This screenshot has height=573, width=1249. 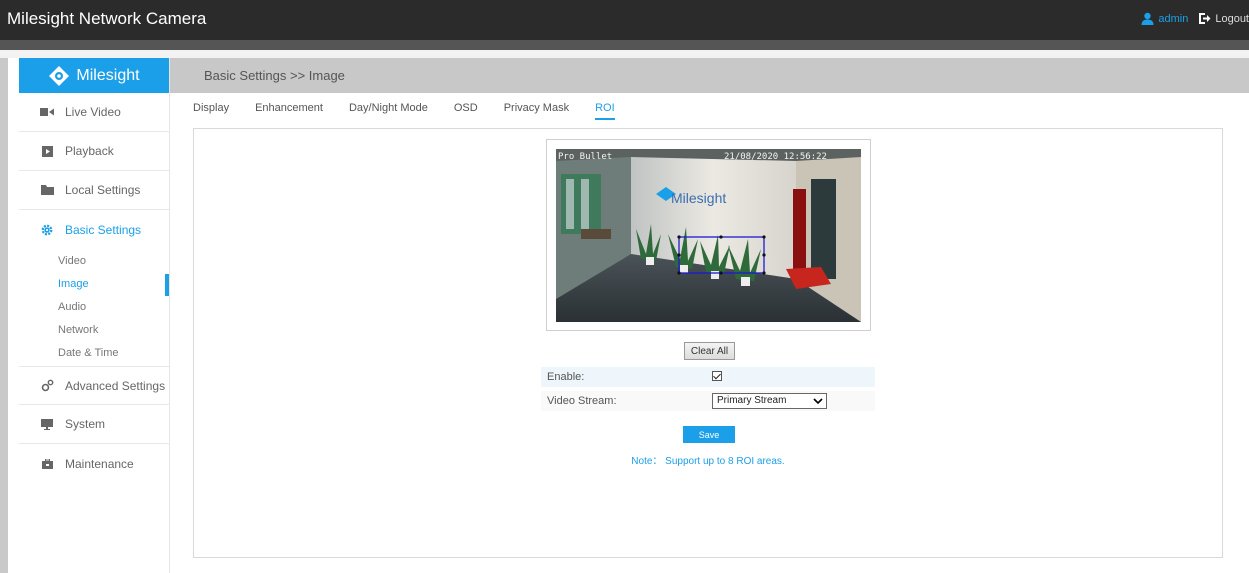 I want to click on sidebar-item-advanced-settings: Advanced Settings, so click(x=94, y=385).